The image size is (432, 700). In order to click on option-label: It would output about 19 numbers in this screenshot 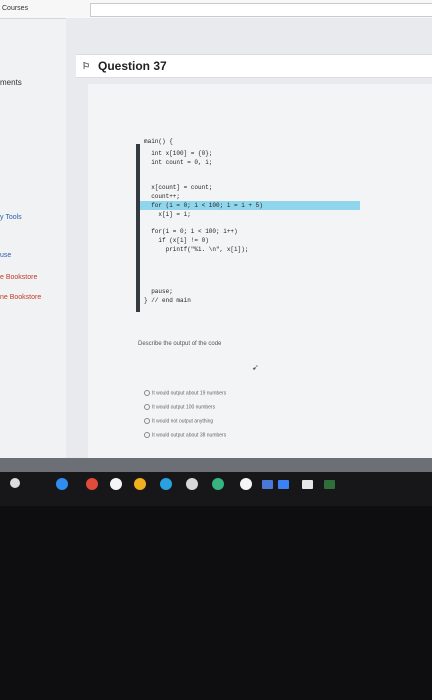, I will do `click(189, 393)`.